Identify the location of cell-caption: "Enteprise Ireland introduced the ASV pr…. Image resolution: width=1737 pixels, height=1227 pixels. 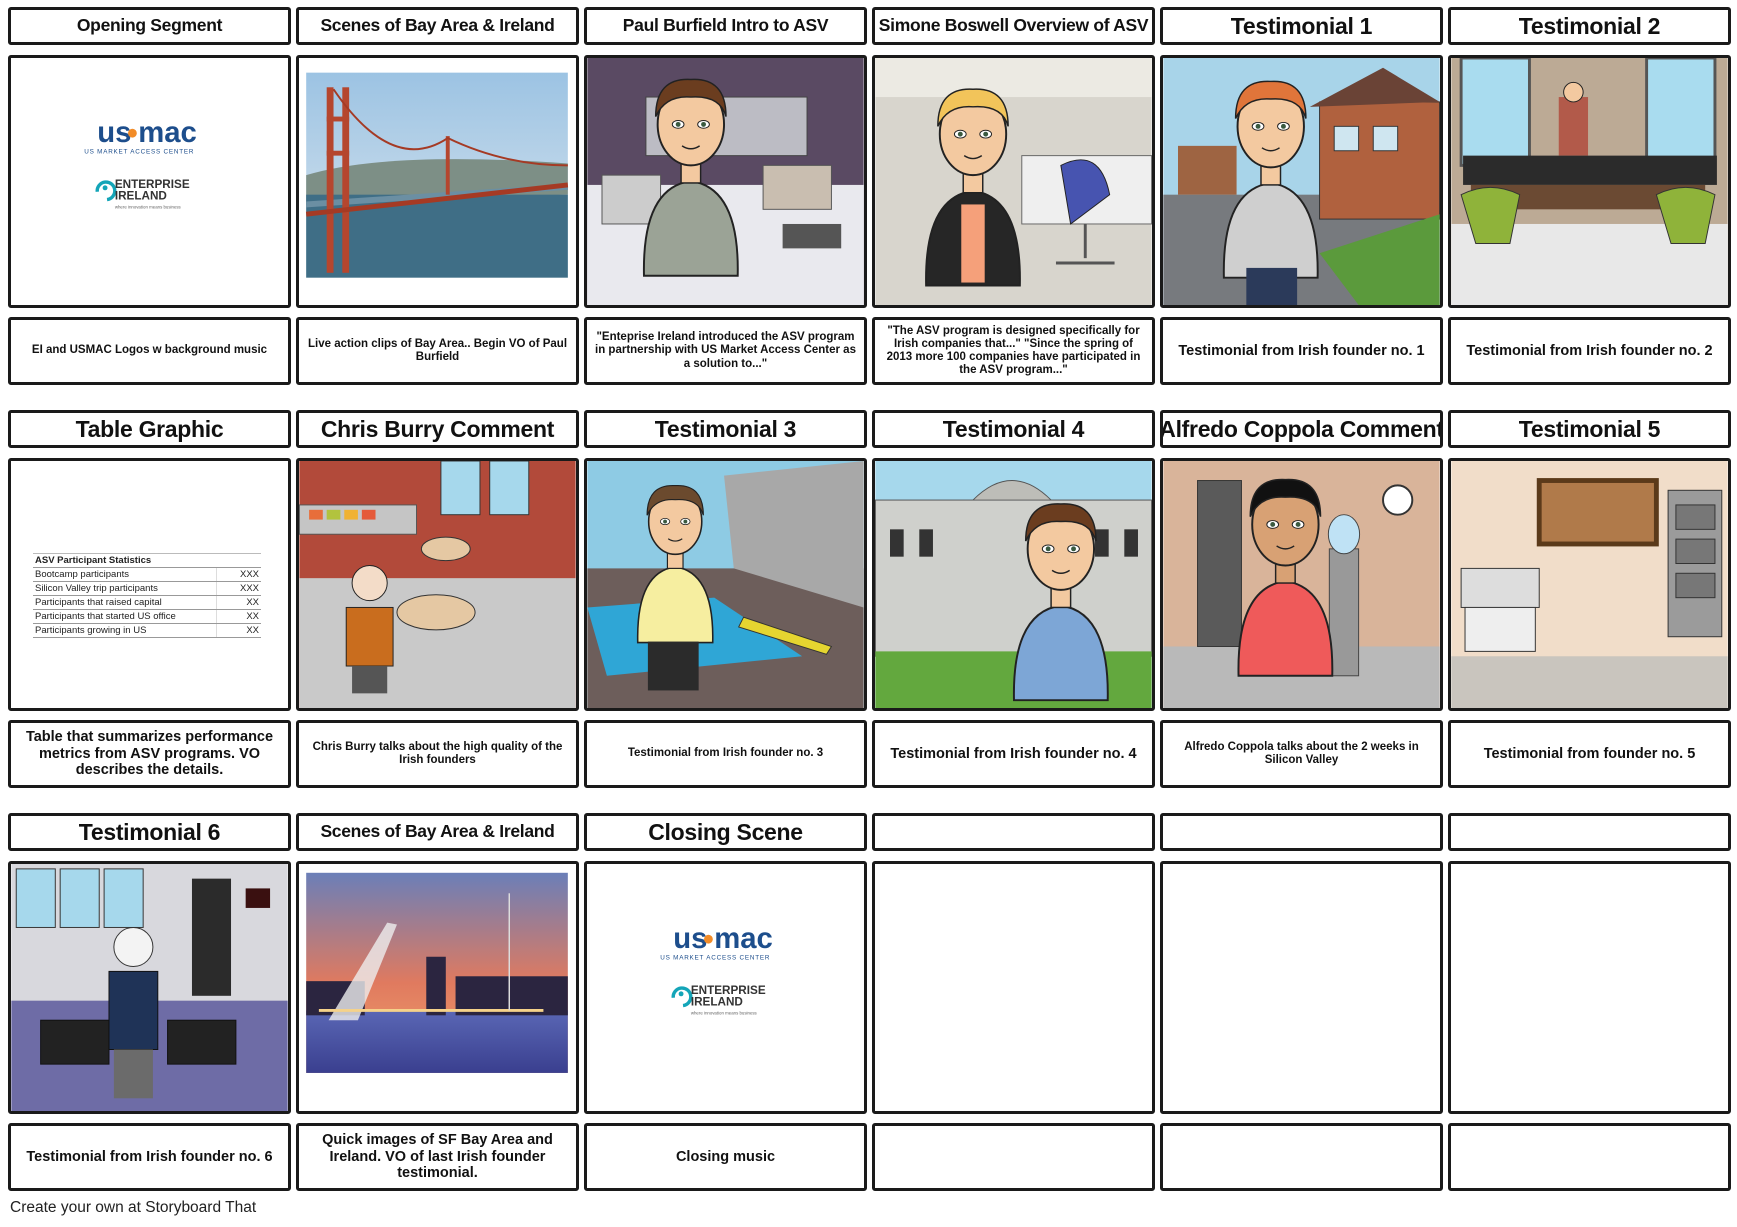
(725, 351).